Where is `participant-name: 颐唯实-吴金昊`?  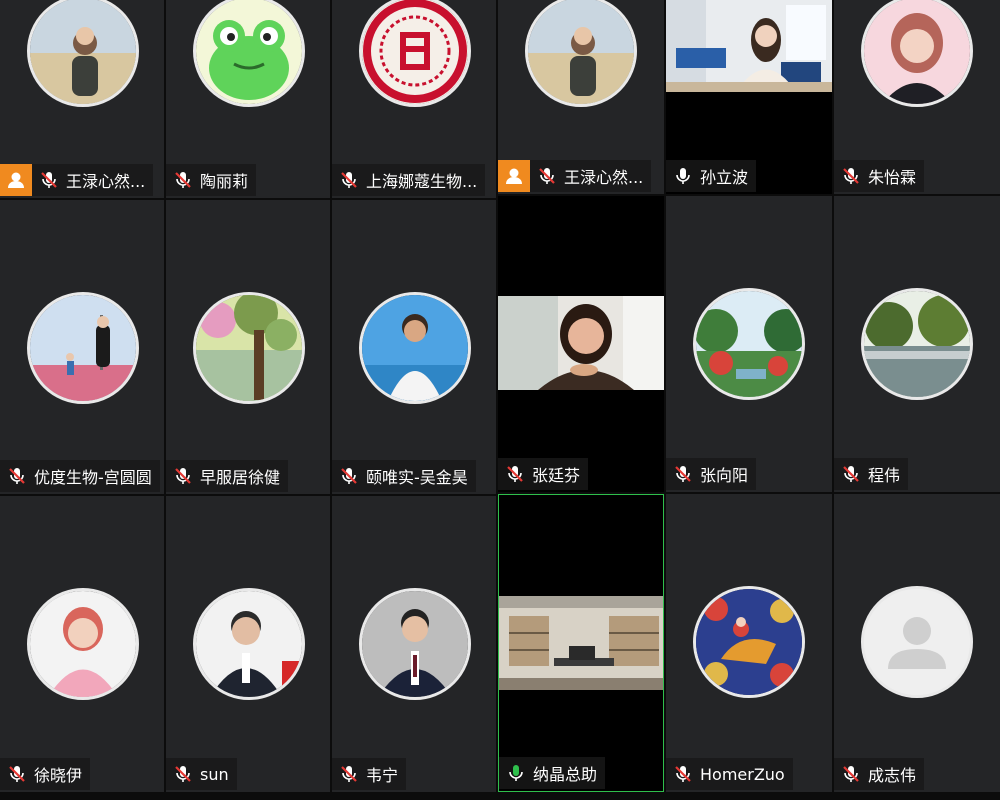
participant-name: 颐唯实-吴金昊 is located at coordinates (417, 477).